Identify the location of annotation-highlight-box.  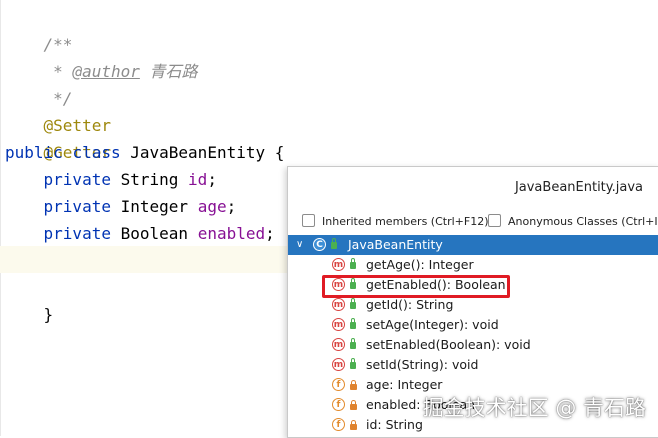
(416, 286).